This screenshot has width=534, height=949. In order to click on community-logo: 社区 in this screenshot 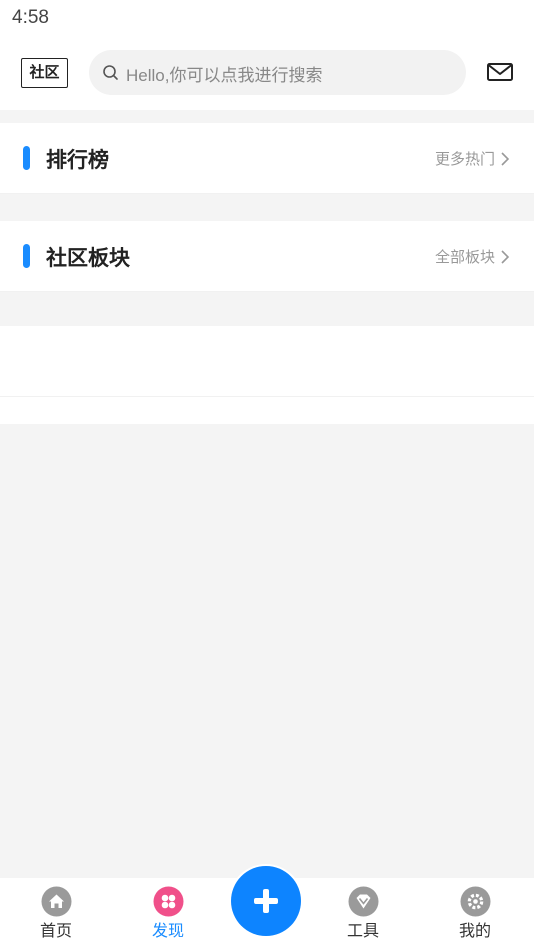, I will do `click(44, 73)`.